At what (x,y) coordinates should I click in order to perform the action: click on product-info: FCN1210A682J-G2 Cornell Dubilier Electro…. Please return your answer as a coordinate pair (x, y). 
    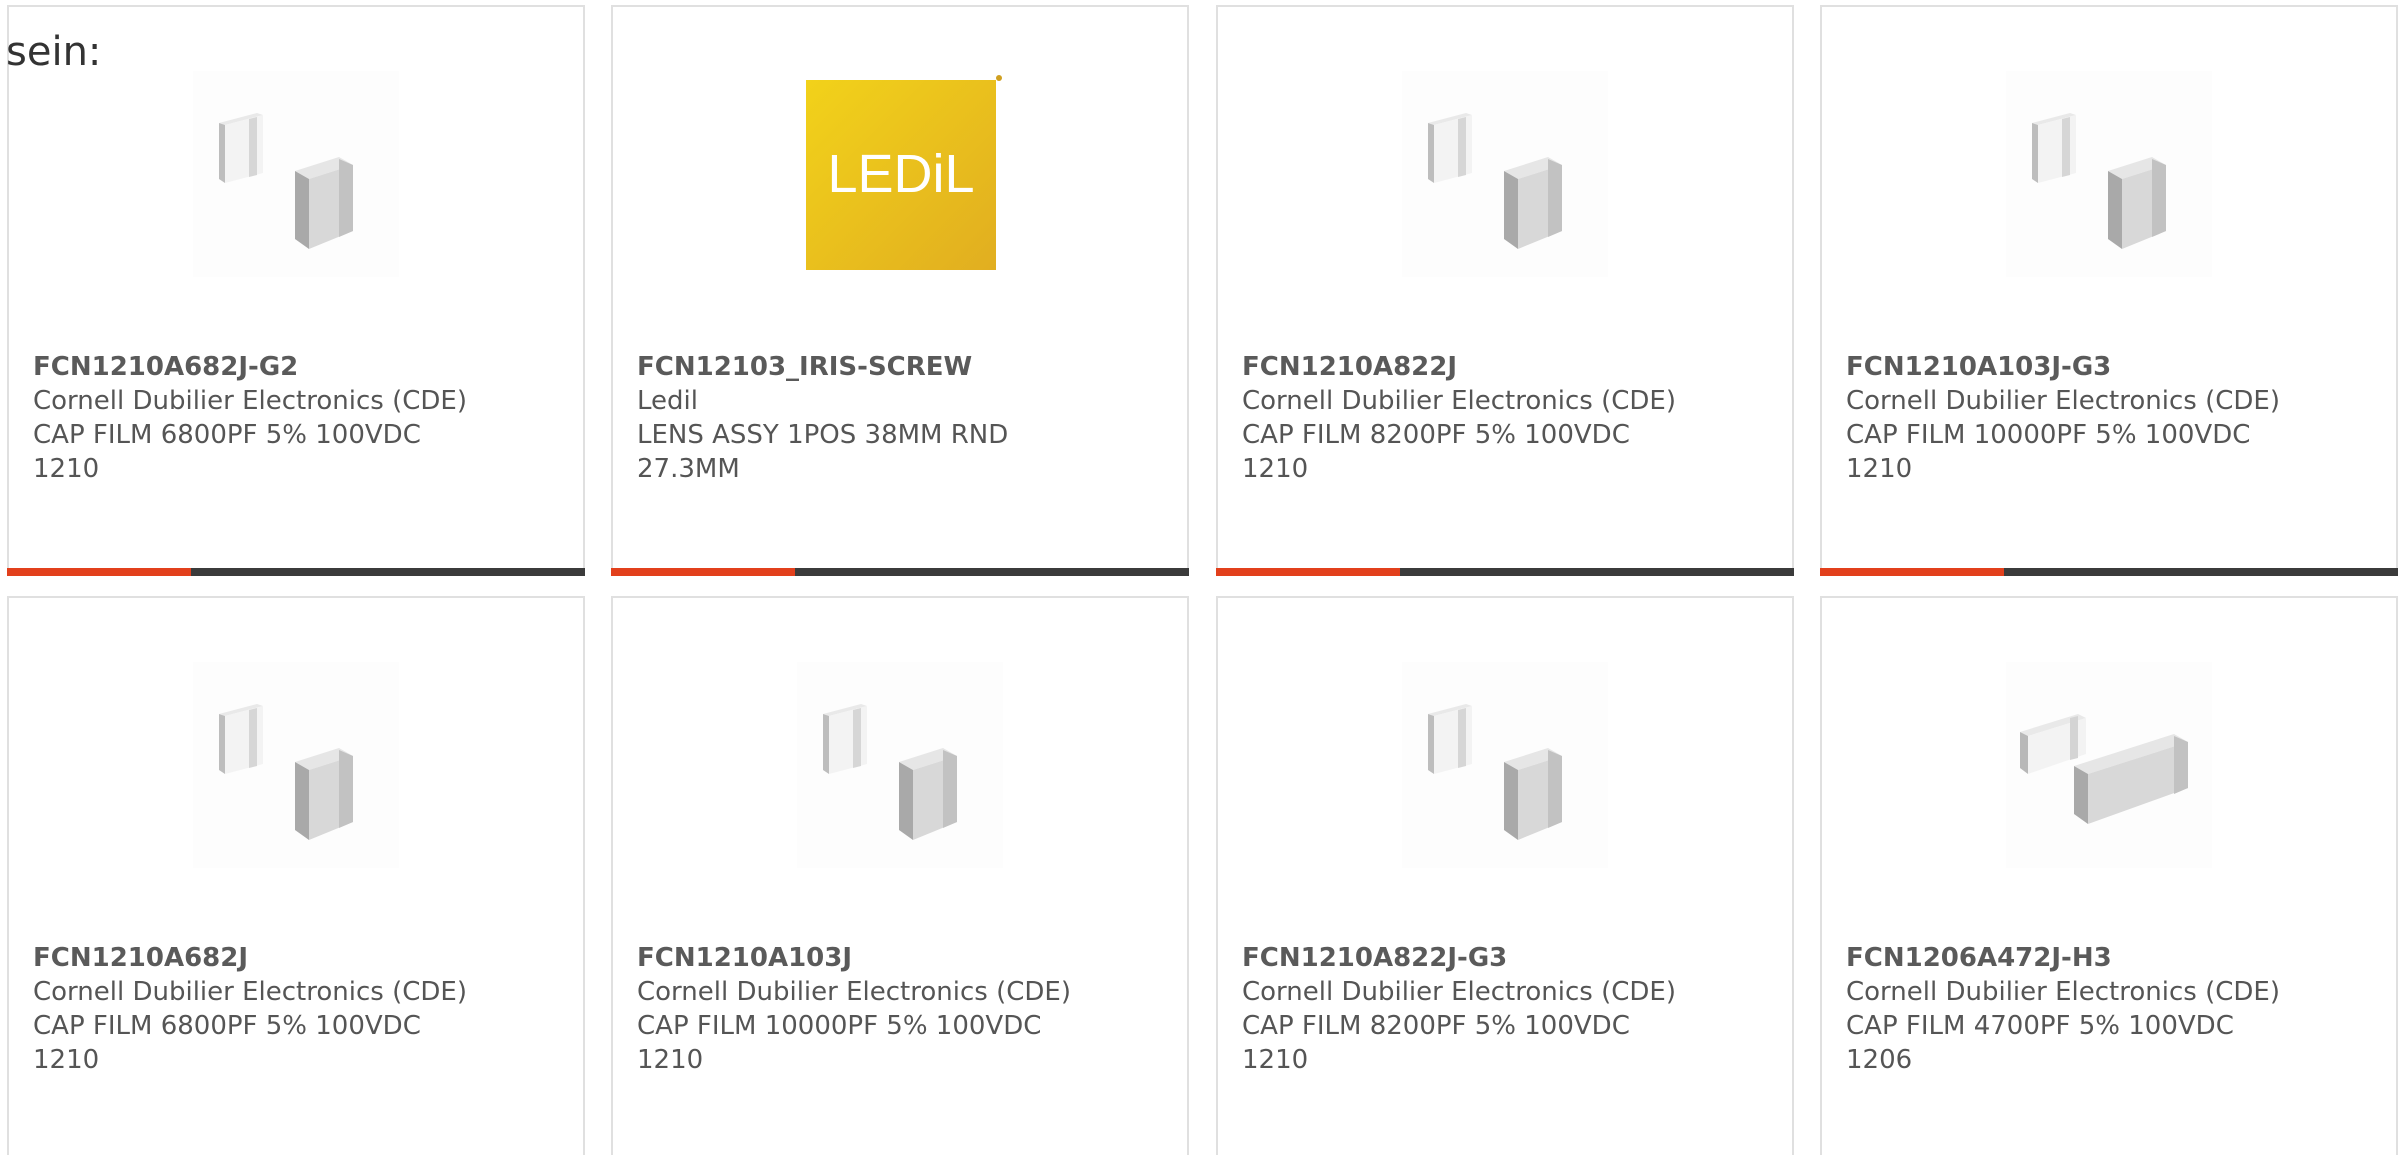
    Looking at the image, I should click on (301, 418).